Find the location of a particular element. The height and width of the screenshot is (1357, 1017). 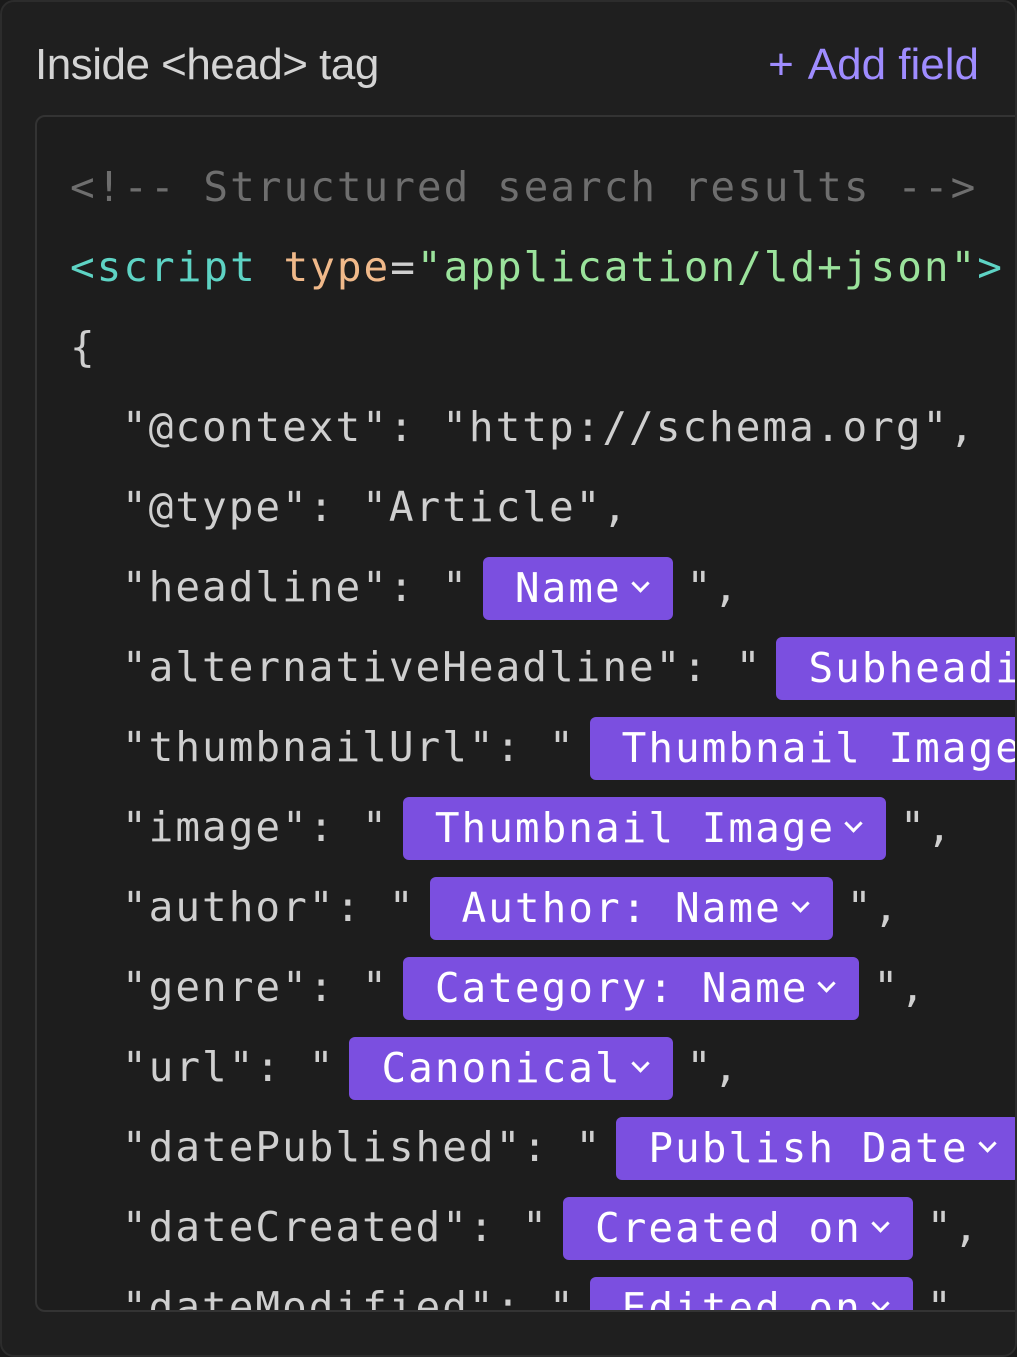

field-chip: Author: Name is located at coordinates (631, 908).